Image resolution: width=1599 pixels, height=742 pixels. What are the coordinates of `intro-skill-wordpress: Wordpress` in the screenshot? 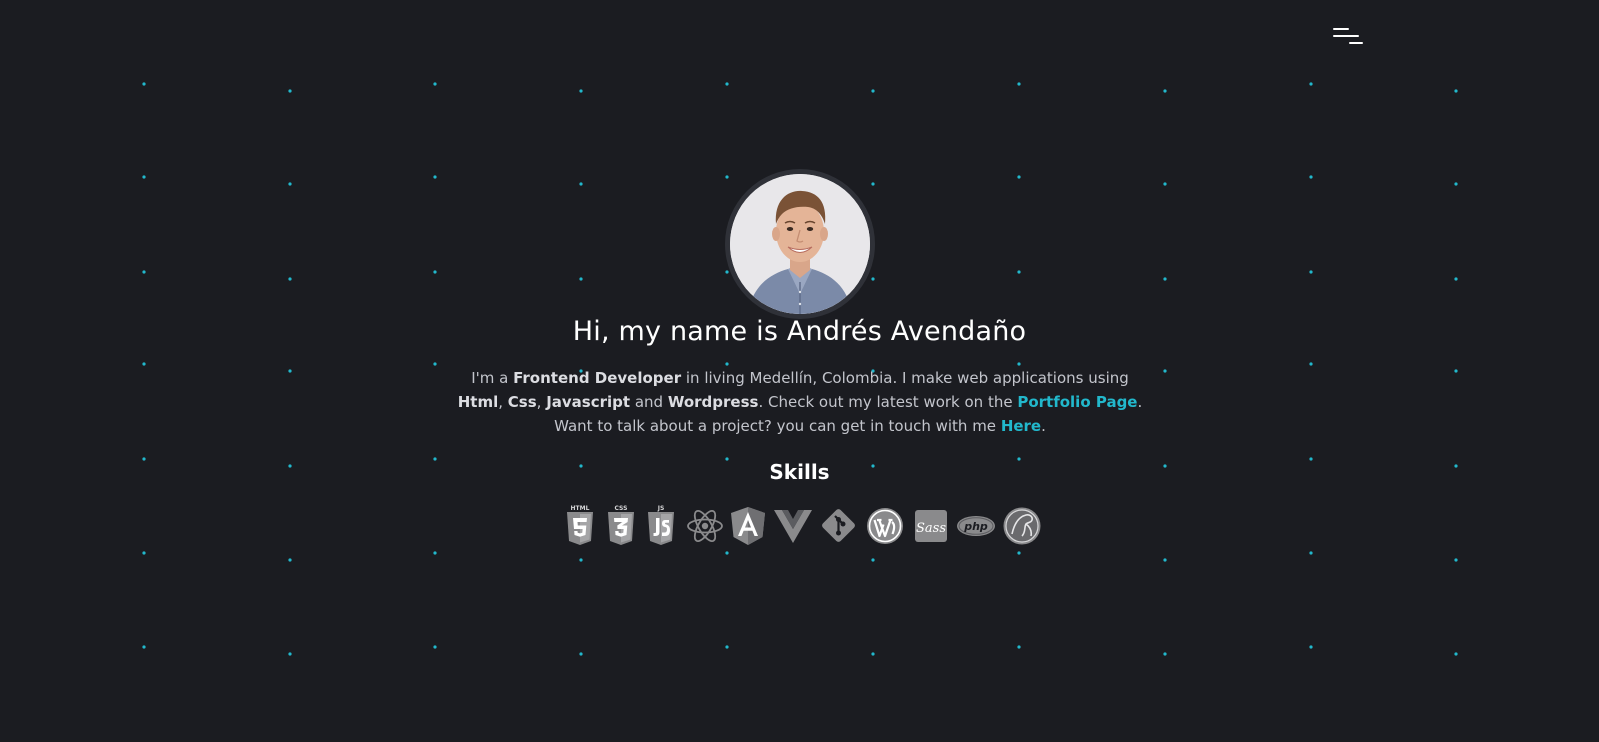 It's located at (713, 402).